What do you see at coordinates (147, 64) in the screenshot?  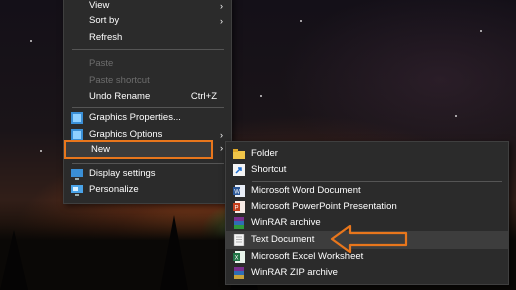 I see `menu-item-paste: Paste` at bounding box center [147, 64].